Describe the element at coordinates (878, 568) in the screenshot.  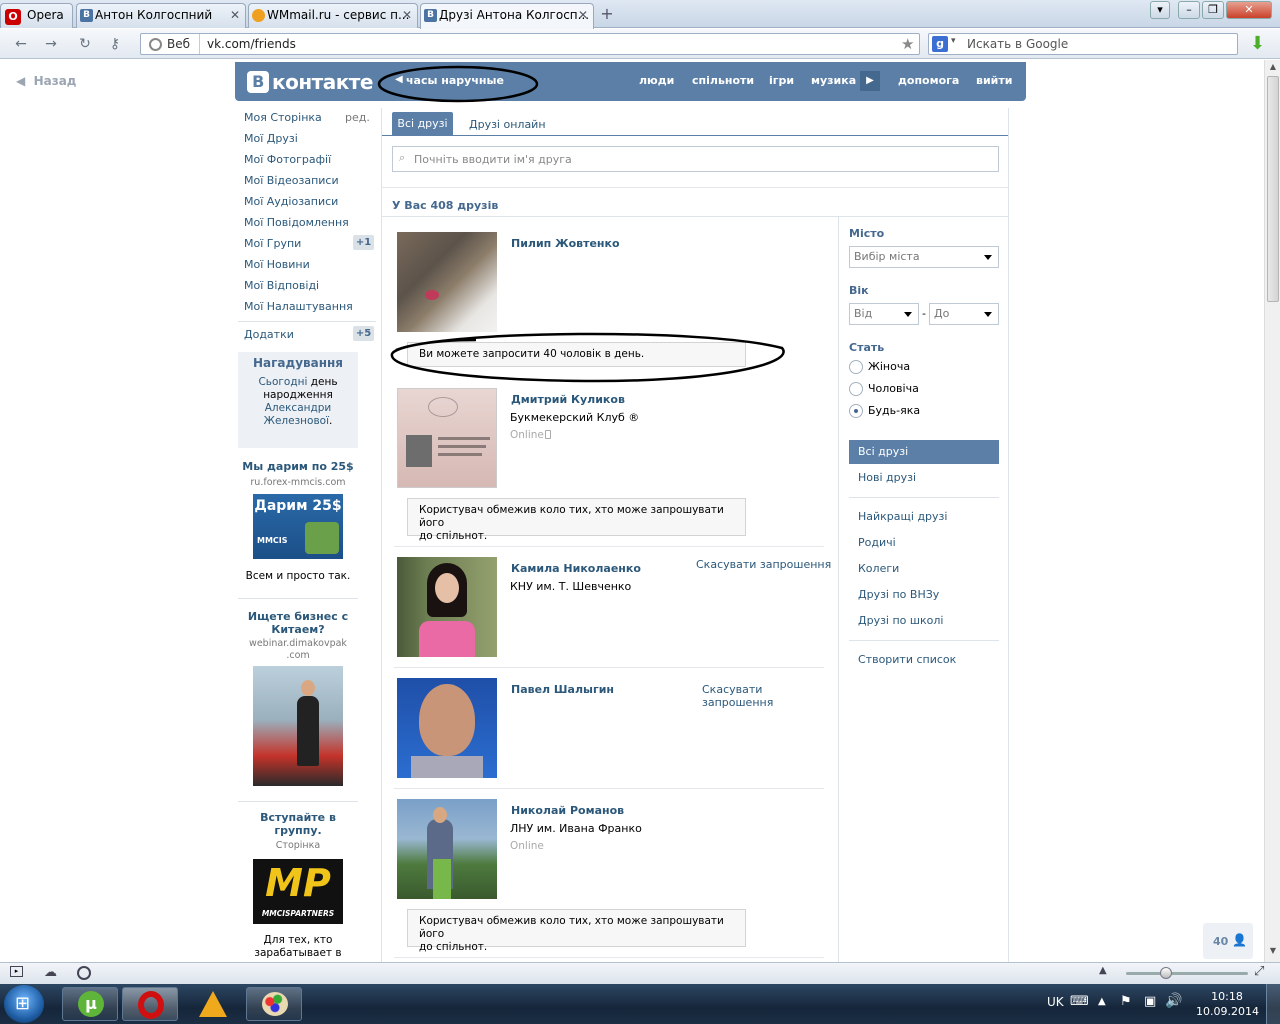
I see `filter-colleagues: Колеги` at that location.